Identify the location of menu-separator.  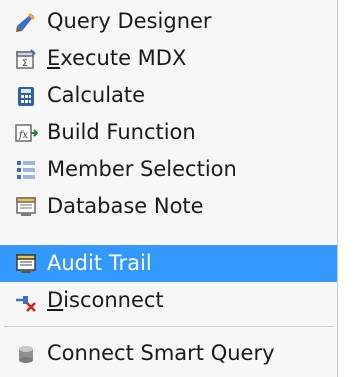
(169, 326).